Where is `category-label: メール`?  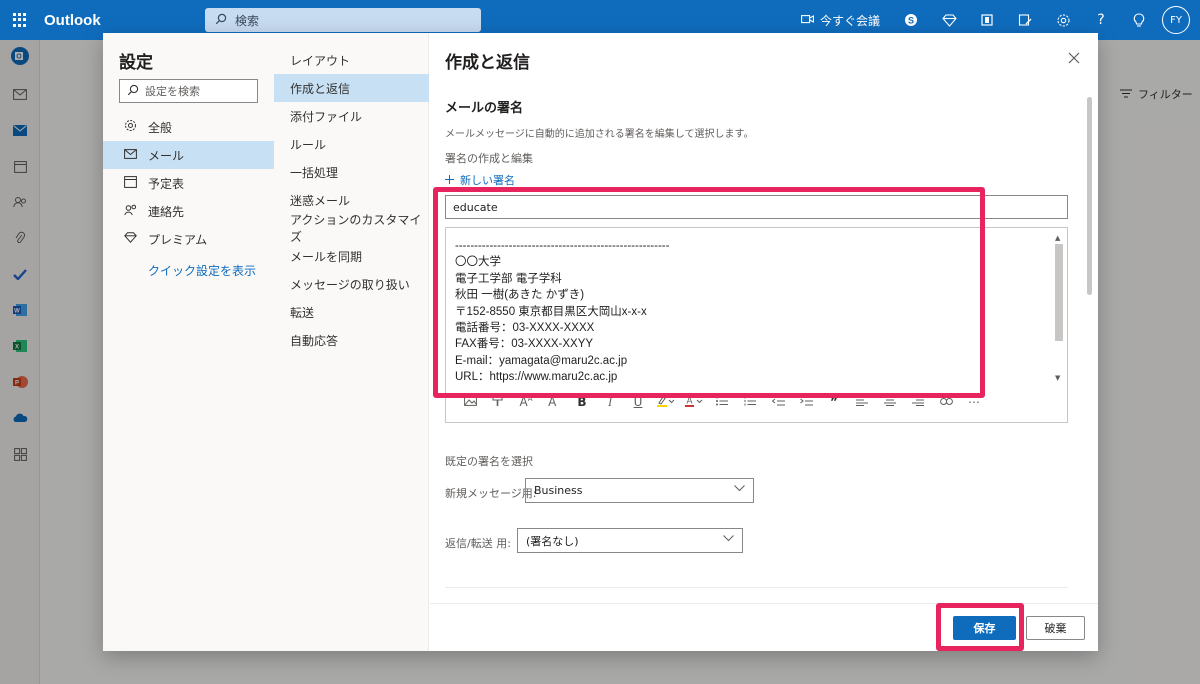
category-label: メール is located at coordinates (166, 155).